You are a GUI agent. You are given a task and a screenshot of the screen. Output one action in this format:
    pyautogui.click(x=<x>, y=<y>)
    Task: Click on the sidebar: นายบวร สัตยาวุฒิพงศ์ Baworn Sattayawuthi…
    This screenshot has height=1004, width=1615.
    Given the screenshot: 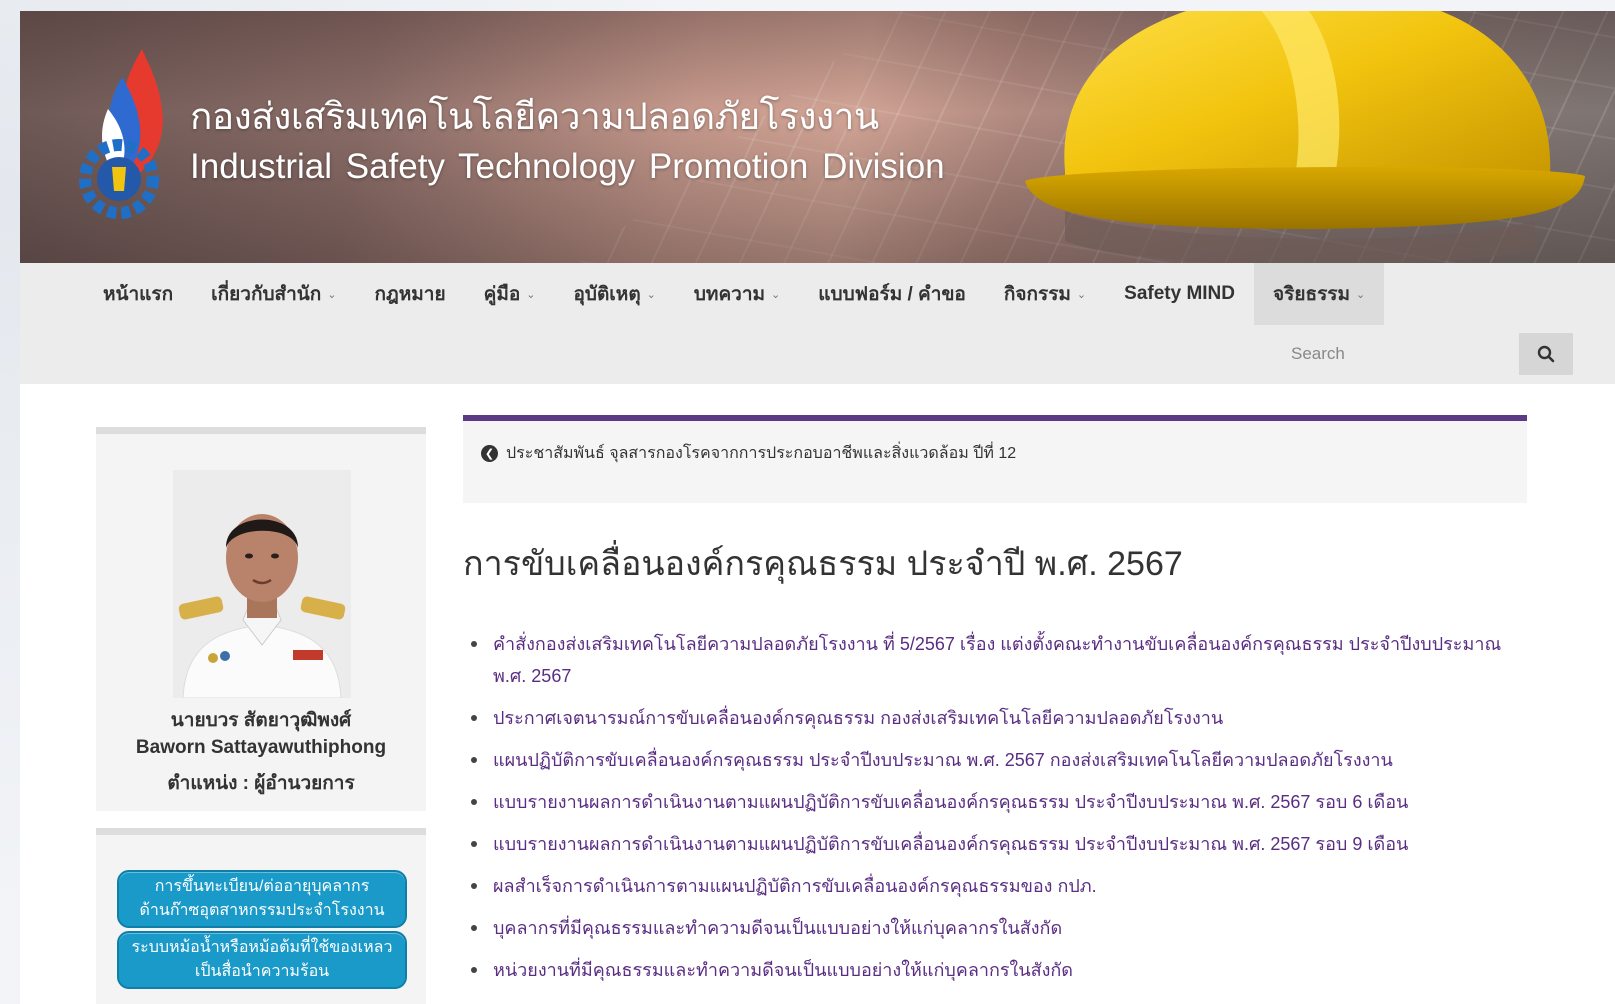 What is the action you would take?
    pyautogui.click(x=261, y=715)
    